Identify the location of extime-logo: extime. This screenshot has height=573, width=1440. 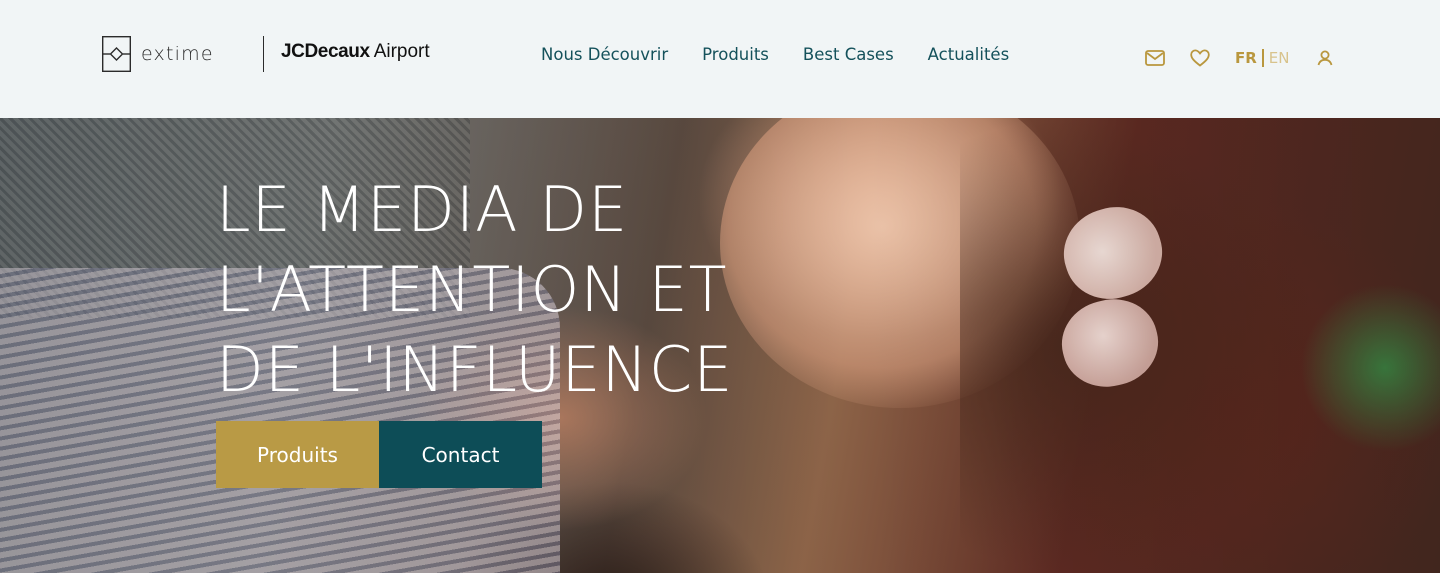
(158, 54).